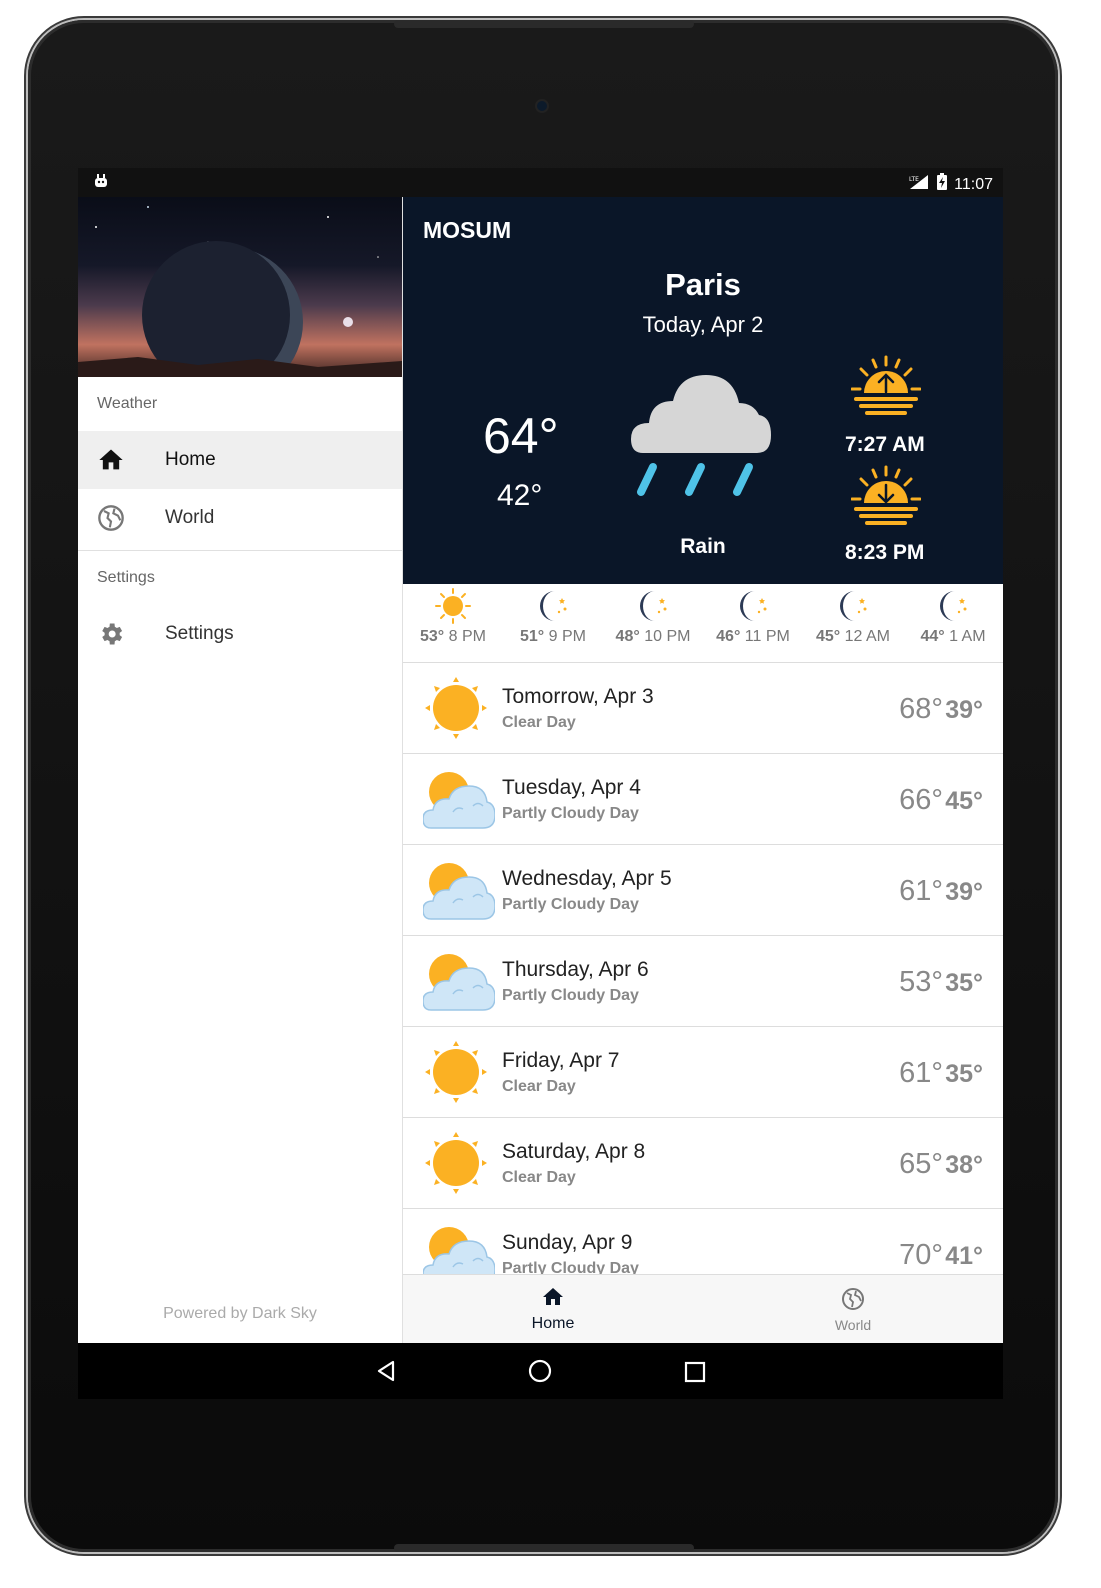  What do you see at coordinates (964, 1256) in the screenshot?
I see `day-low-temp: 41°` at bounding box center [964, 1256].